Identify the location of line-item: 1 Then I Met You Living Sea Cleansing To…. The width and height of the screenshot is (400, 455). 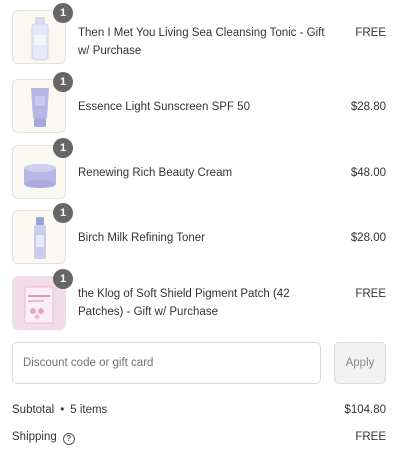
(200, 34).